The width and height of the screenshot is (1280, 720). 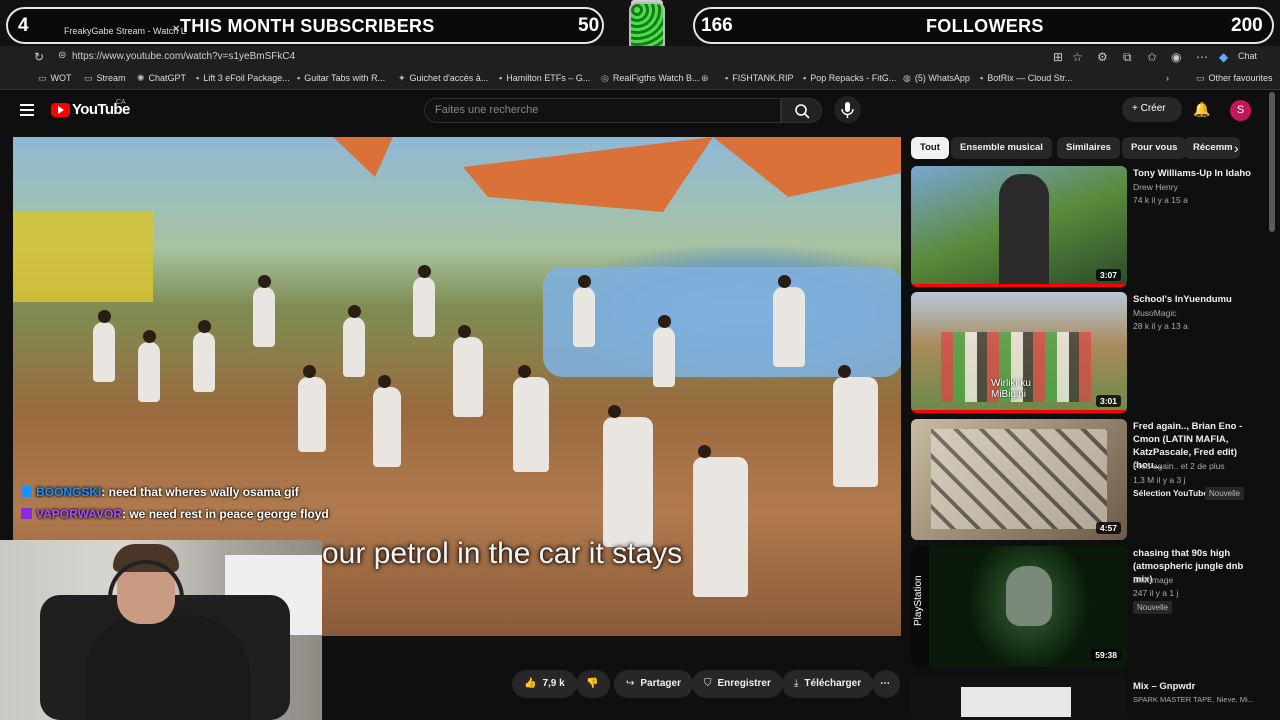 What do you see at coordinates (1088, 148) in the screenshot?
I see `chip-similaires: Similaires` at bounding box center [1088, 148].